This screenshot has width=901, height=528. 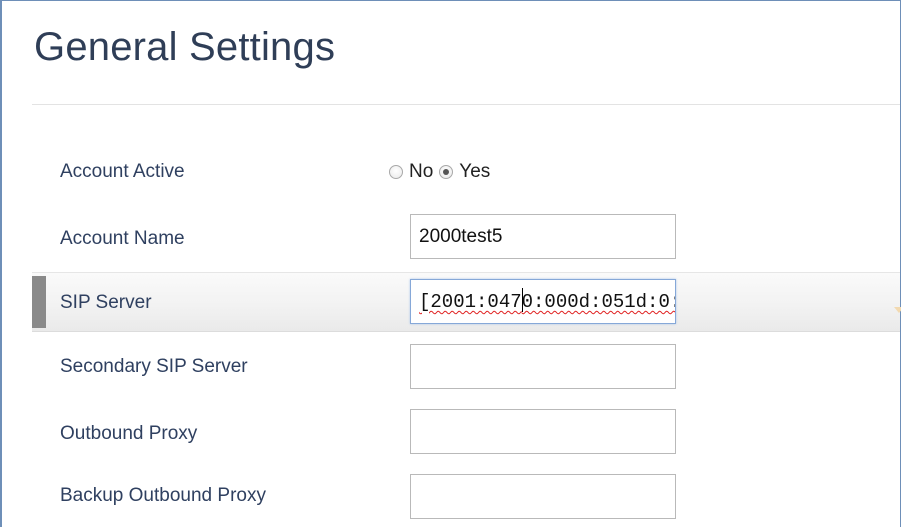 What do you see at coordinates (129, 433) in the screenshot?
I see `outbound-proxy-label: Outbound Proxy` at bounding box center [129, 433].